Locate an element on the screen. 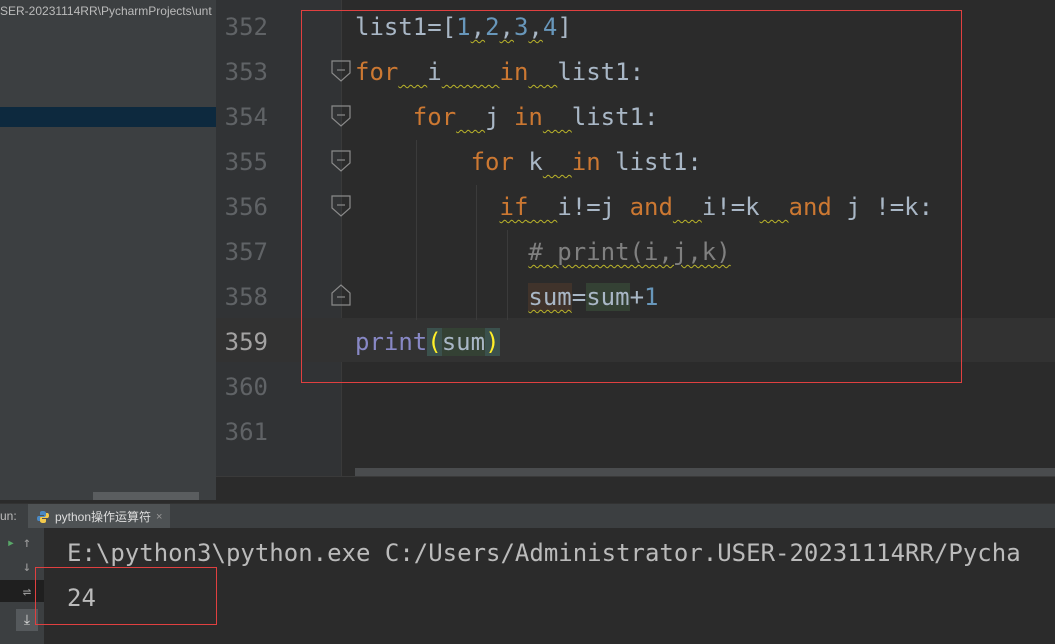 This screenshot has height=644, width=1055. run-tab-title: python操作运算符 is located at coordinates (103, 517).